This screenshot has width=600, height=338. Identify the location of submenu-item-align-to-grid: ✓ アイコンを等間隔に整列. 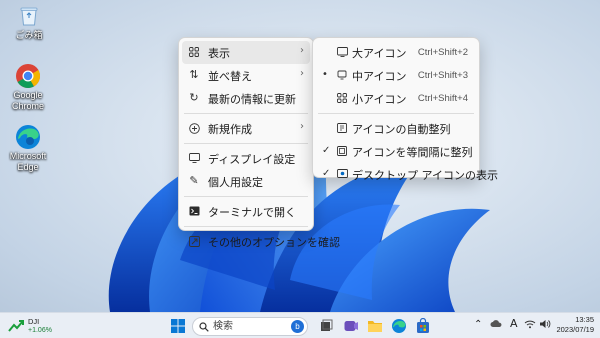
(396, 151).